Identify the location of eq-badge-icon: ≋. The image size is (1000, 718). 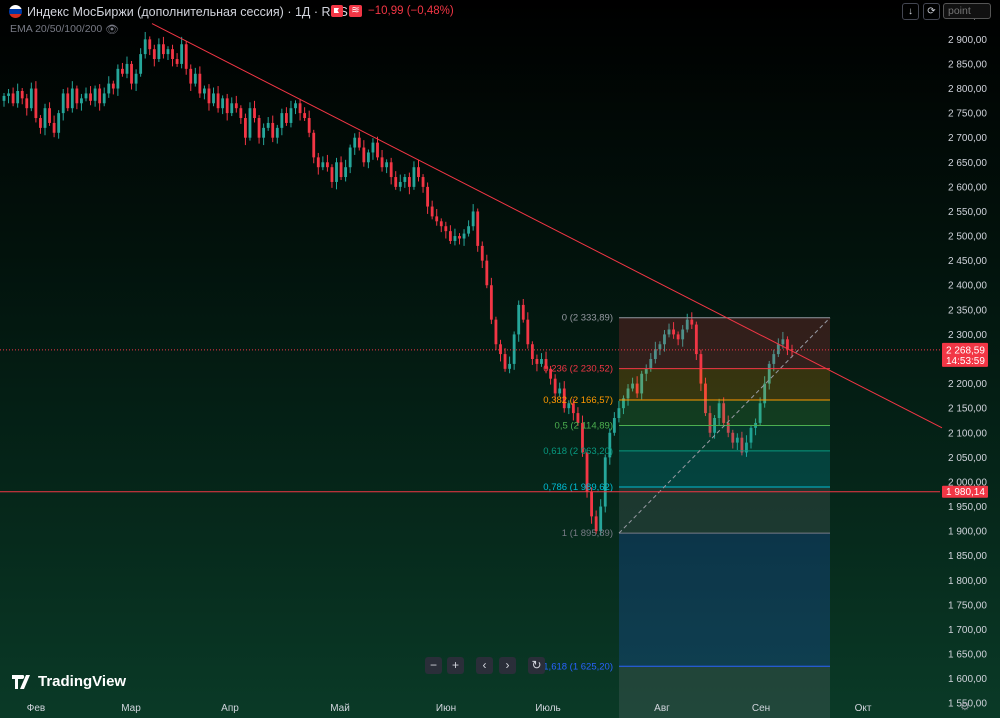
(355, 11).